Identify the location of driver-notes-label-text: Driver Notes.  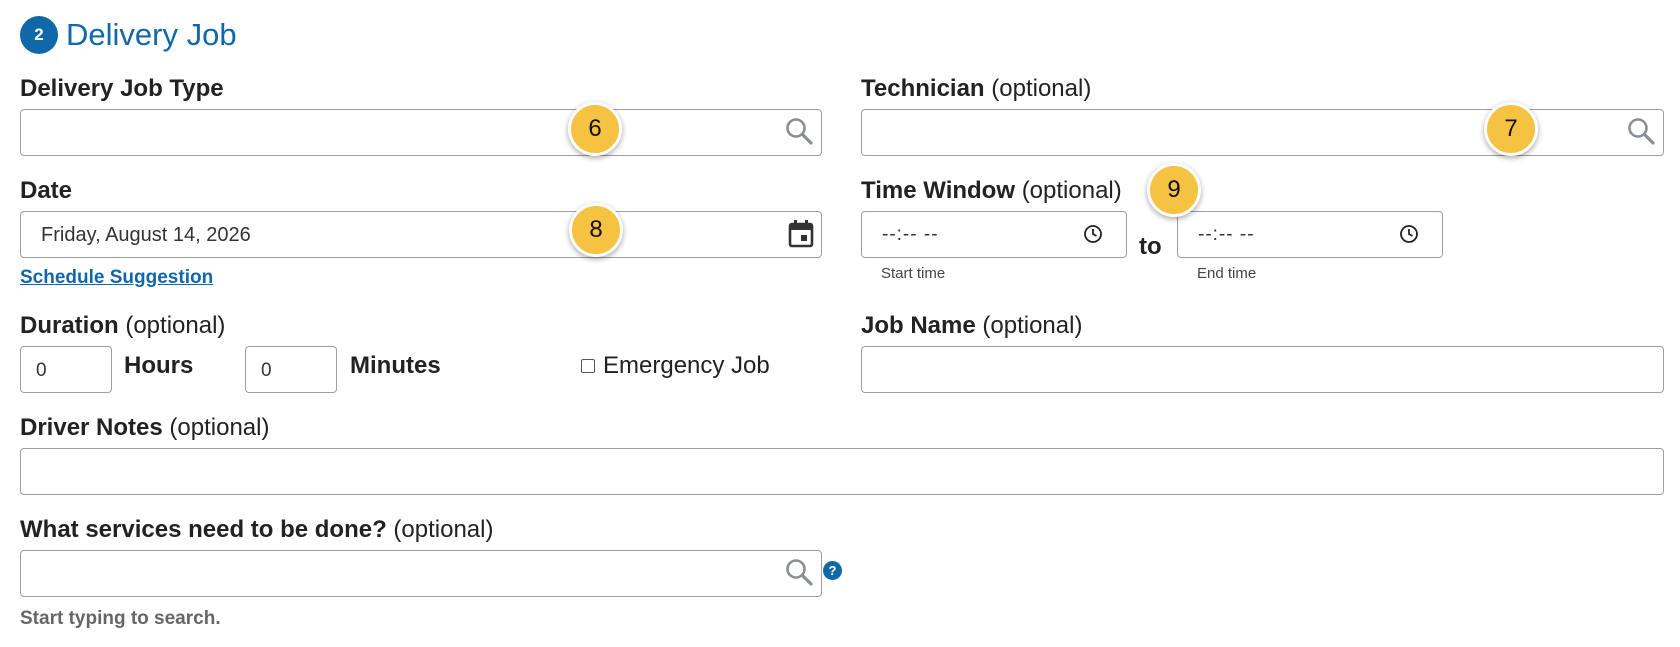
(91, 427).